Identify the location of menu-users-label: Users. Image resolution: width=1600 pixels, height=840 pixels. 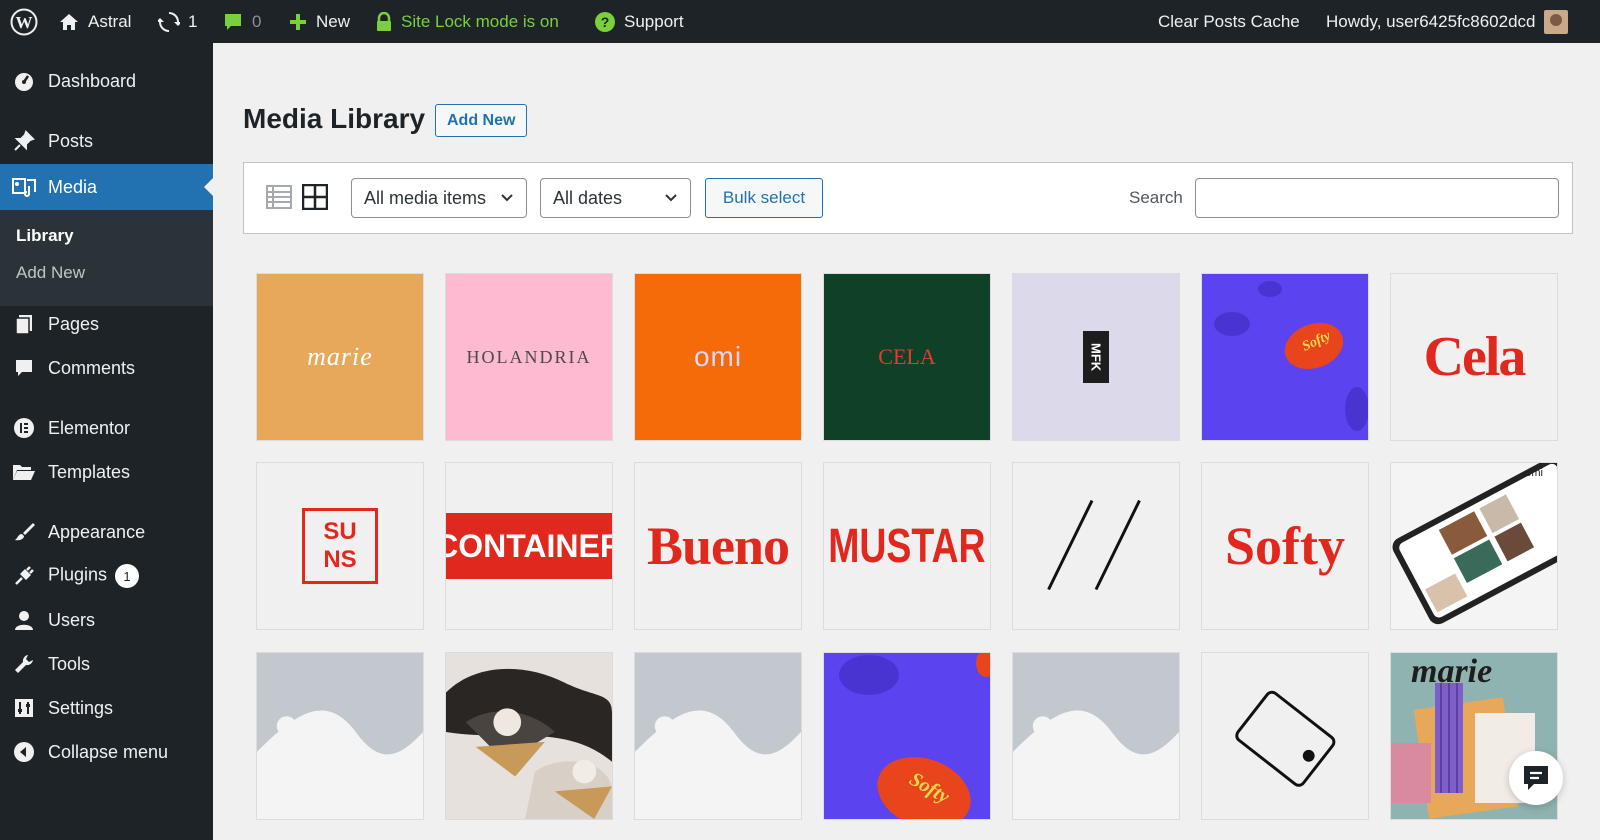
(72, 619).